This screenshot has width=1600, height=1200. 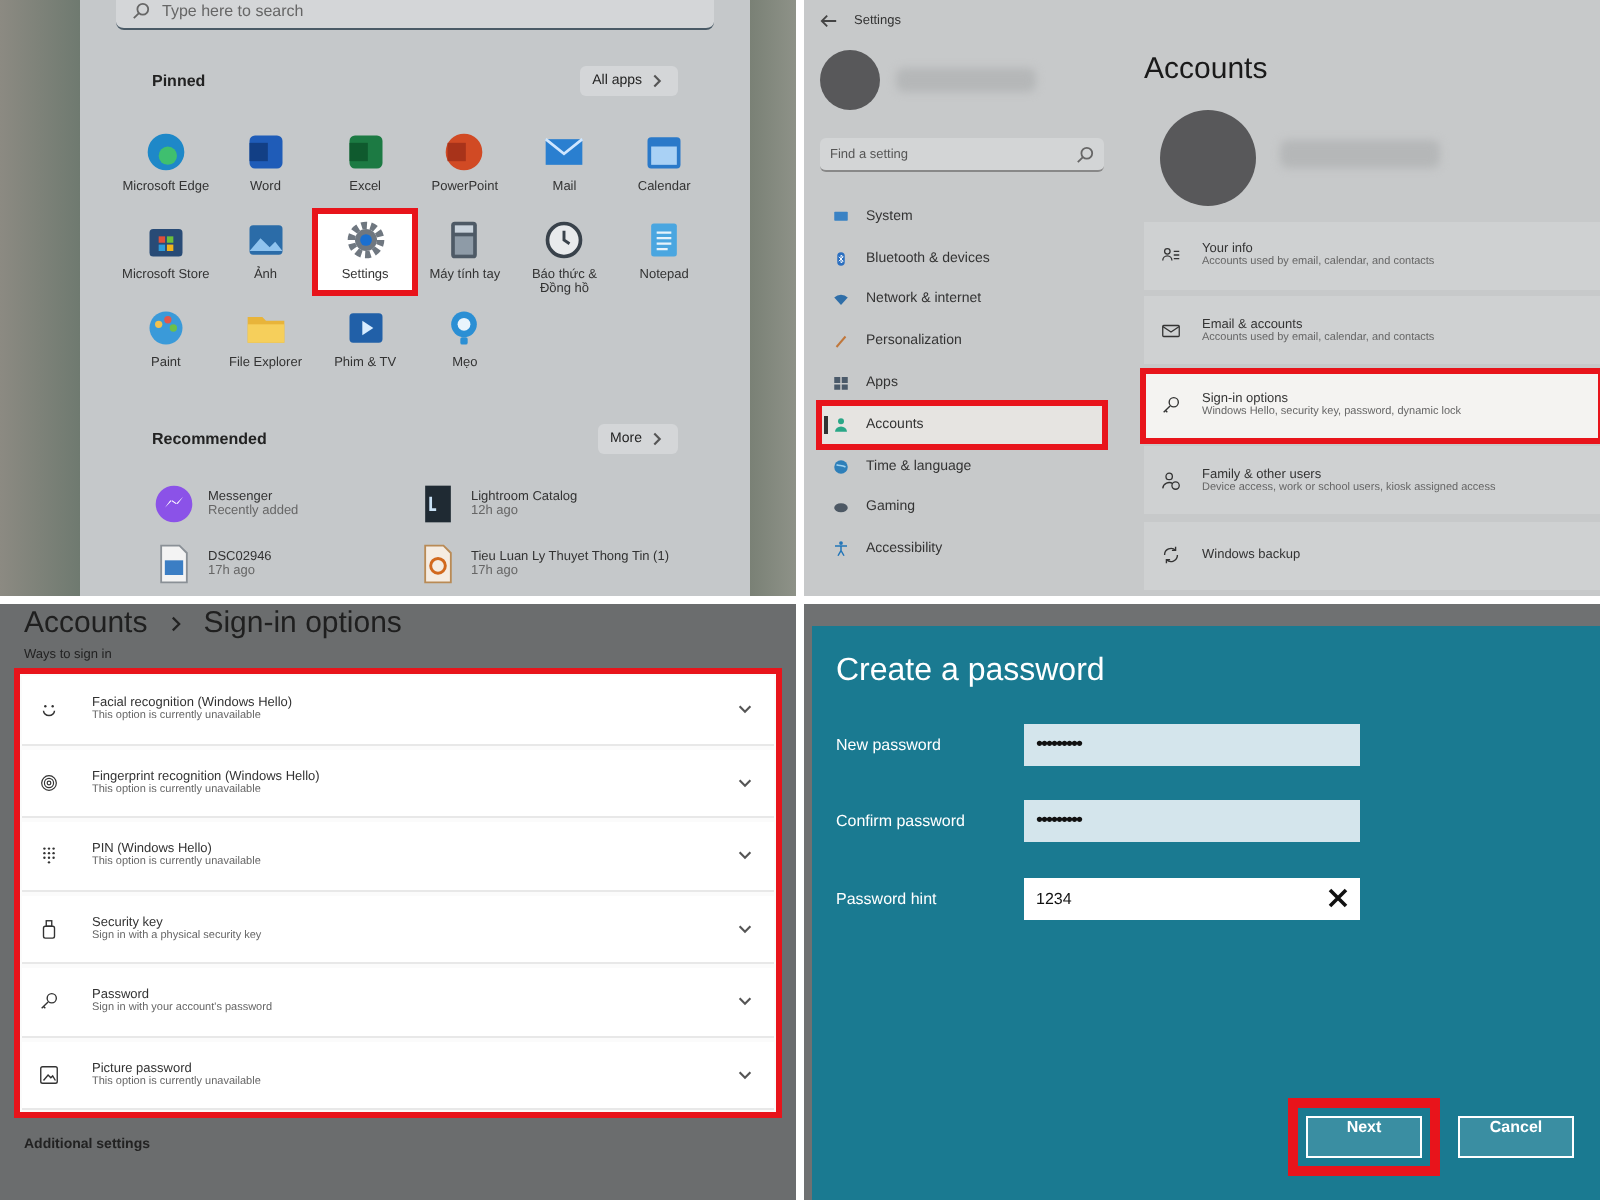 I want to click on field-label: New password, so click(x=889, y=744).